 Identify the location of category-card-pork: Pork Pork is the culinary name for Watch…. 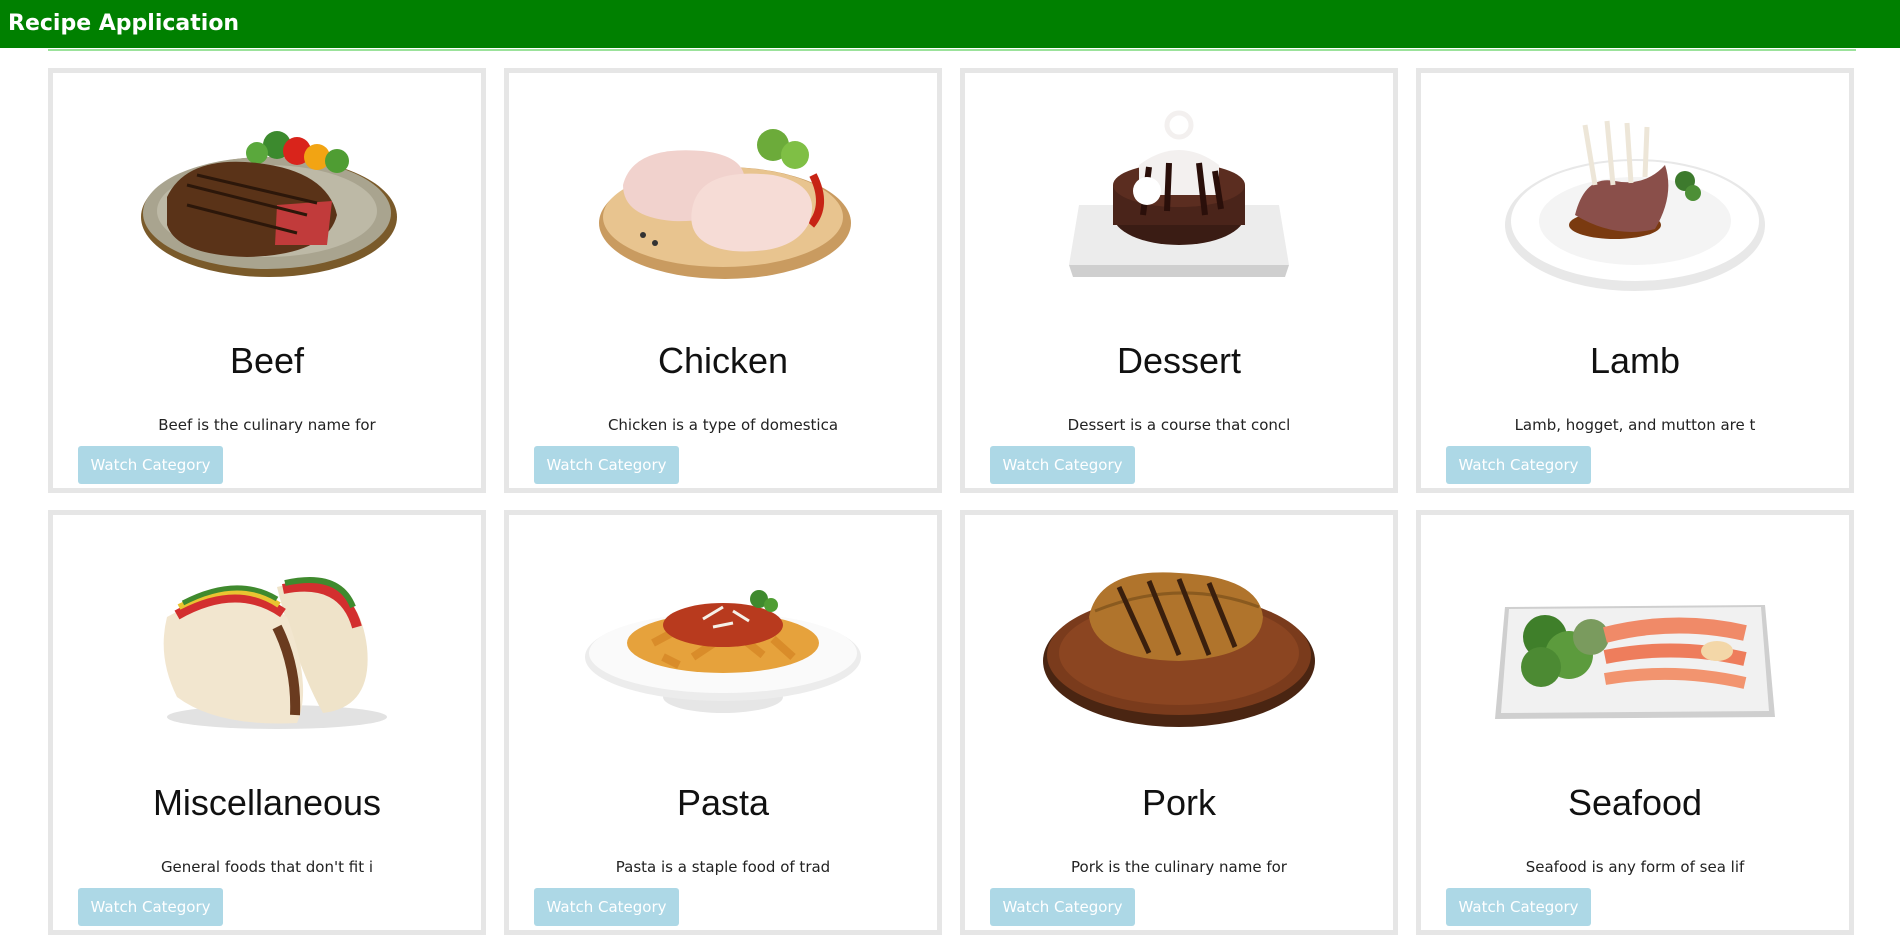
(1179, 722).